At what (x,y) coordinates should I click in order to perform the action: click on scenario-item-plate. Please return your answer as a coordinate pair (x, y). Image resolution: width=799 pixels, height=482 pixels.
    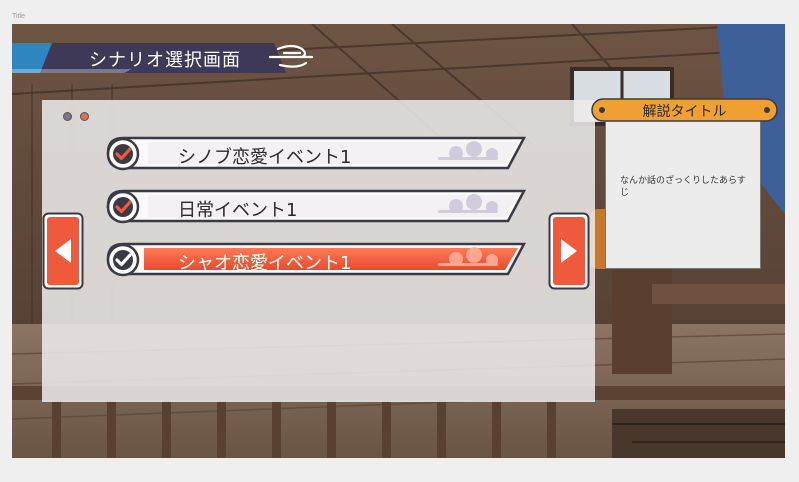
    Looking at the image, I should click on (316, 206).